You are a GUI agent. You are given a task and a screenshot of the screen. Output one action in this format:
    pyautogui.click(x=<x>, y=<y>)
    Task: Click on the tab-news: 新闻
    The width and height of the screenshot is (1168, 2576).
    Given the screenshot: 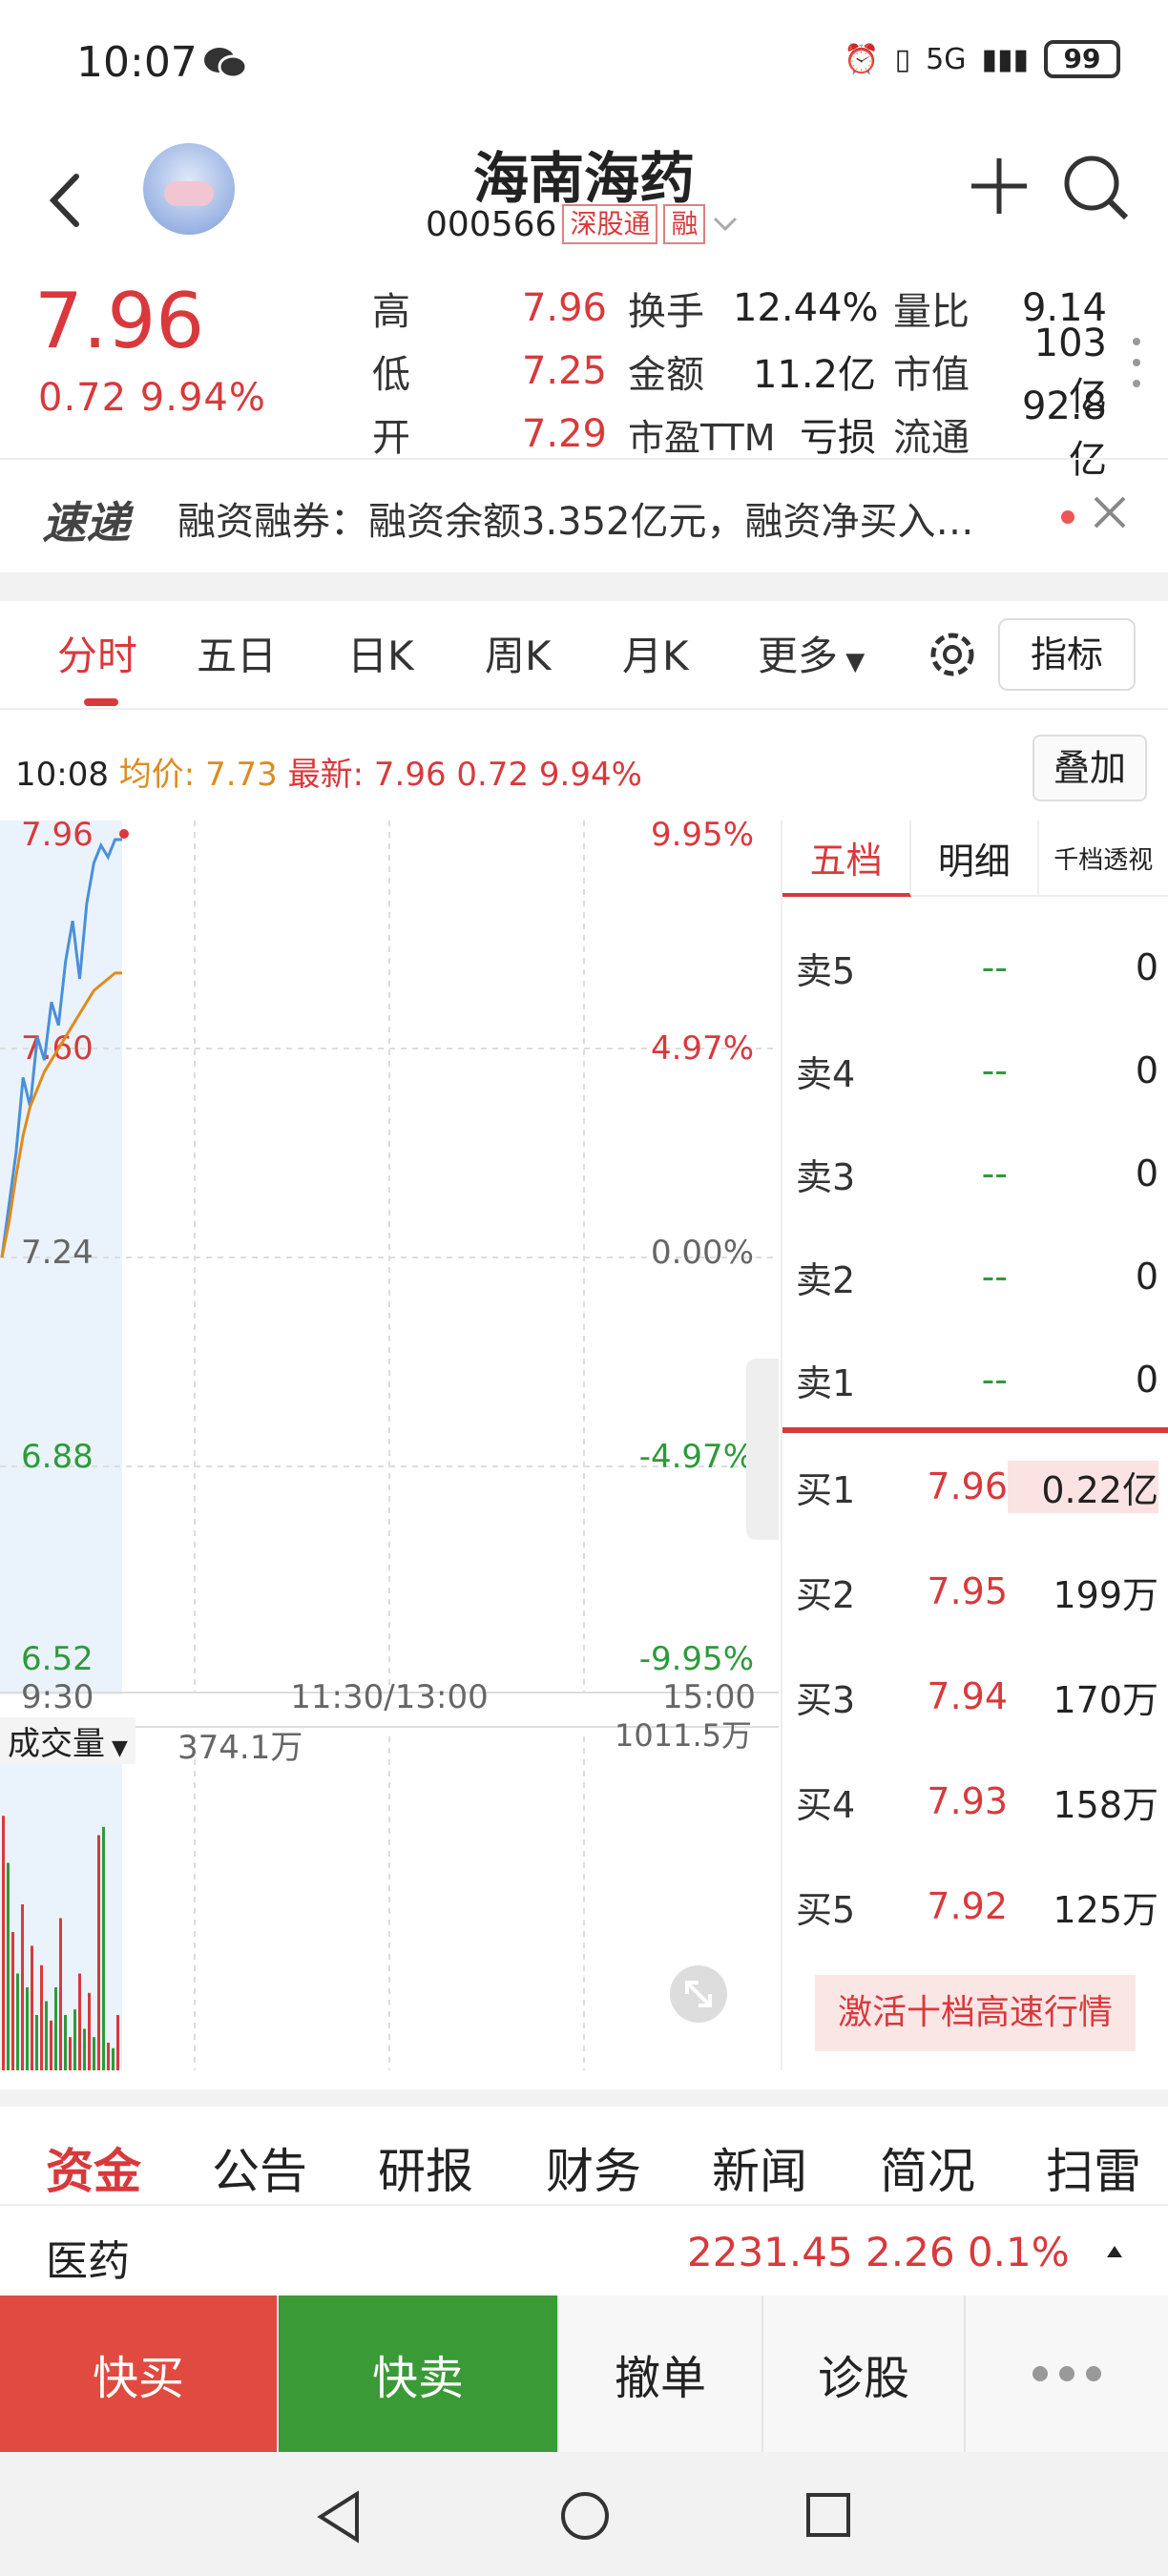 What is the action you would take?
    pyautogui.click(x=759, y=2167)
    